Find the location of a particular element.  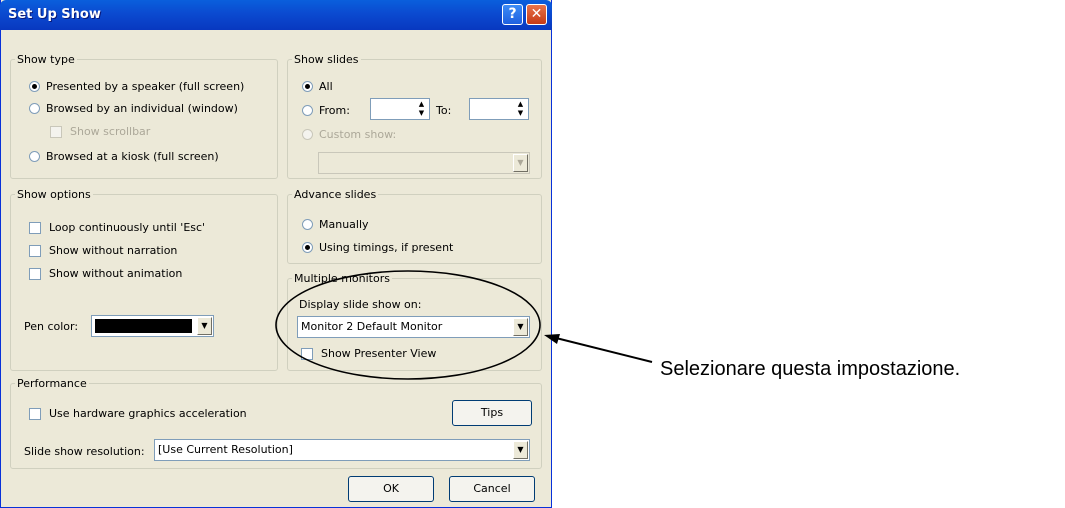

annotation-text: Selezionare questa impostazione. is located at coordinates (810, 369).